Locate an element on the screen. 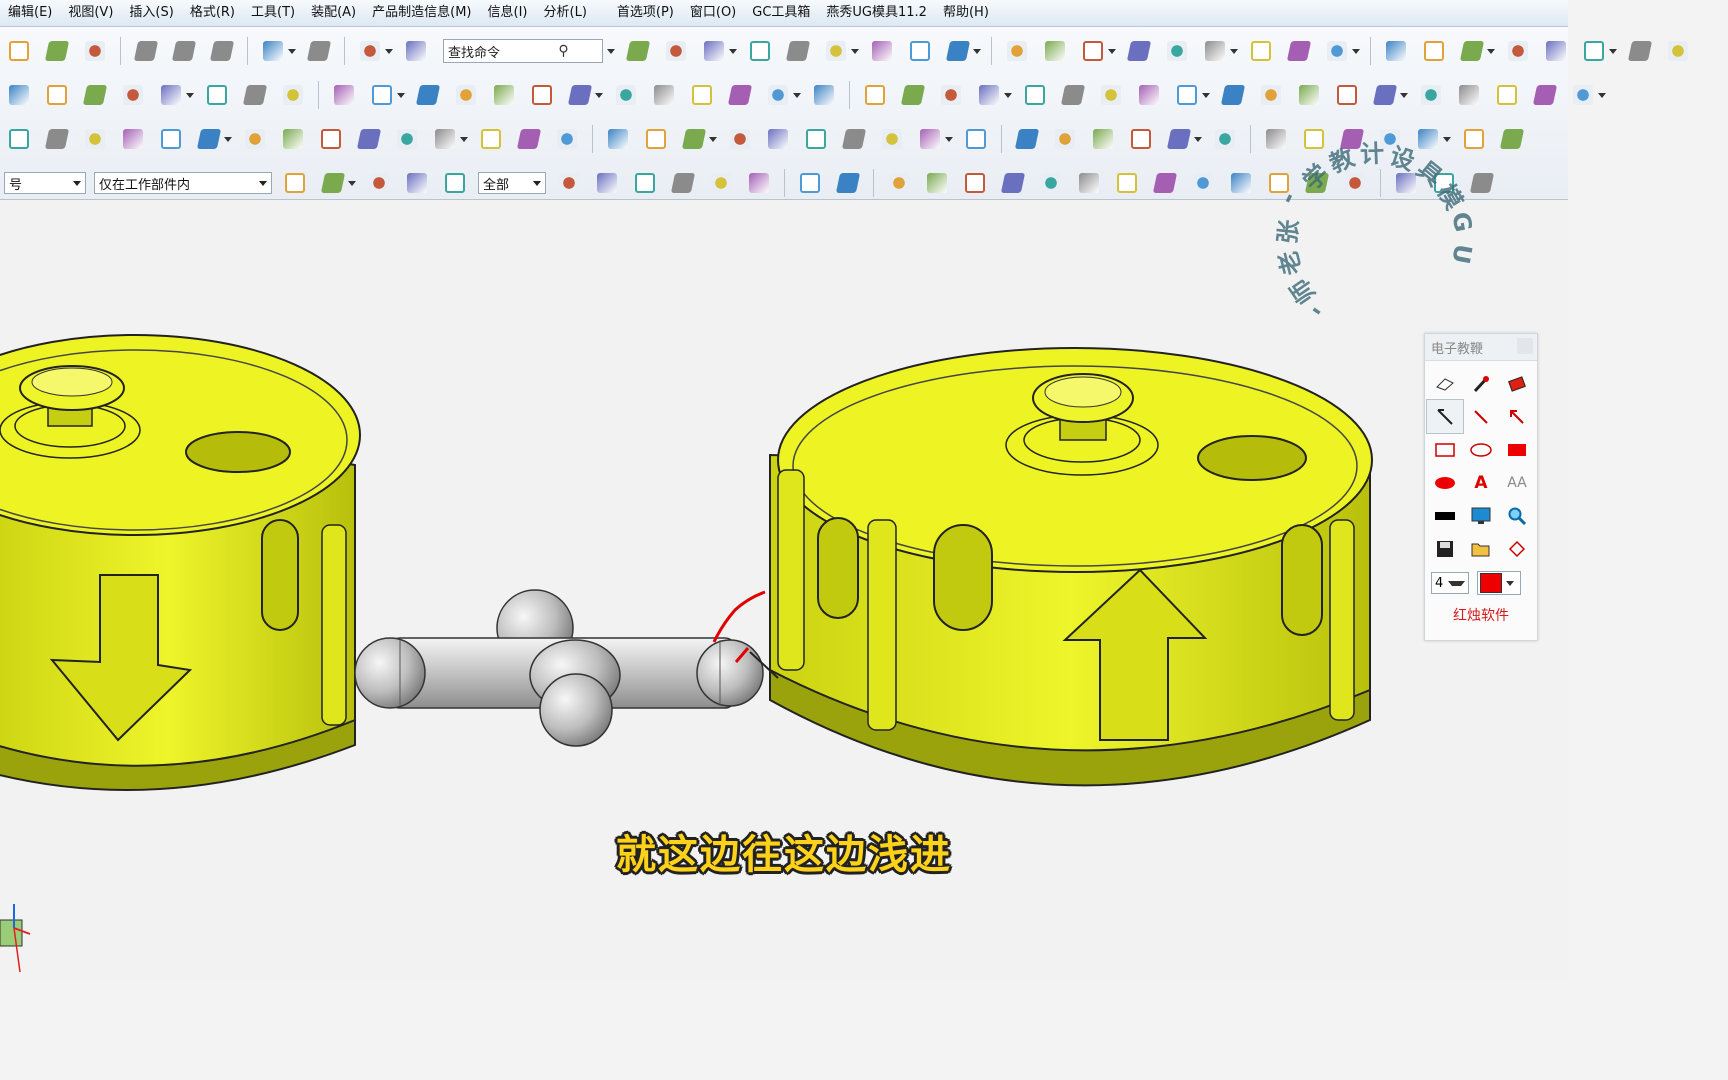 This screenshot has width=1728, height=1080. curve-tool-16-button is located at coordinates (618, 139).